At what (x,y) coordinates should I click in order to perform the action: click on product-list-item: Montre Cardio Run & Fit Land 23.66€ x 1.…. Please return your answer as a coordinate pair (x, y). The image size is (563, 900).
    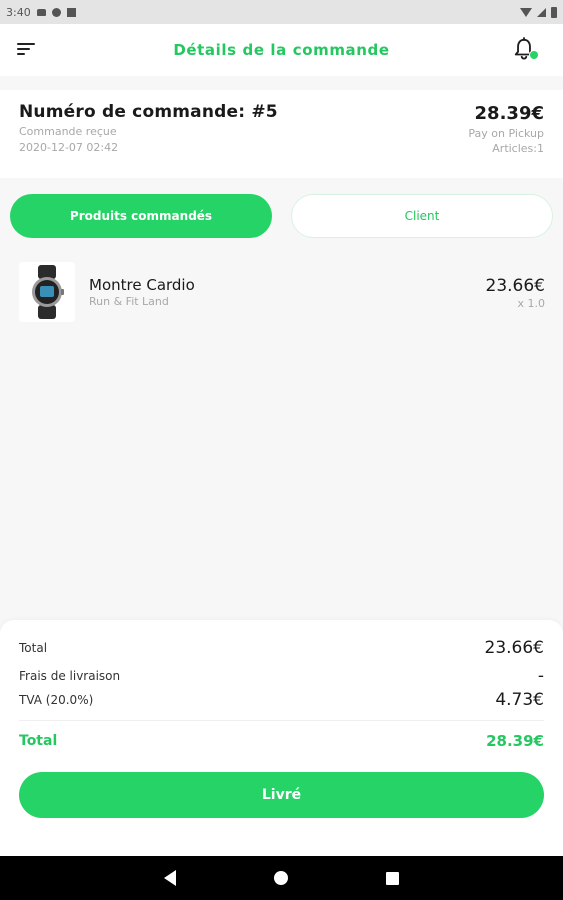
    Looking at the image, I should click on (282, 292).